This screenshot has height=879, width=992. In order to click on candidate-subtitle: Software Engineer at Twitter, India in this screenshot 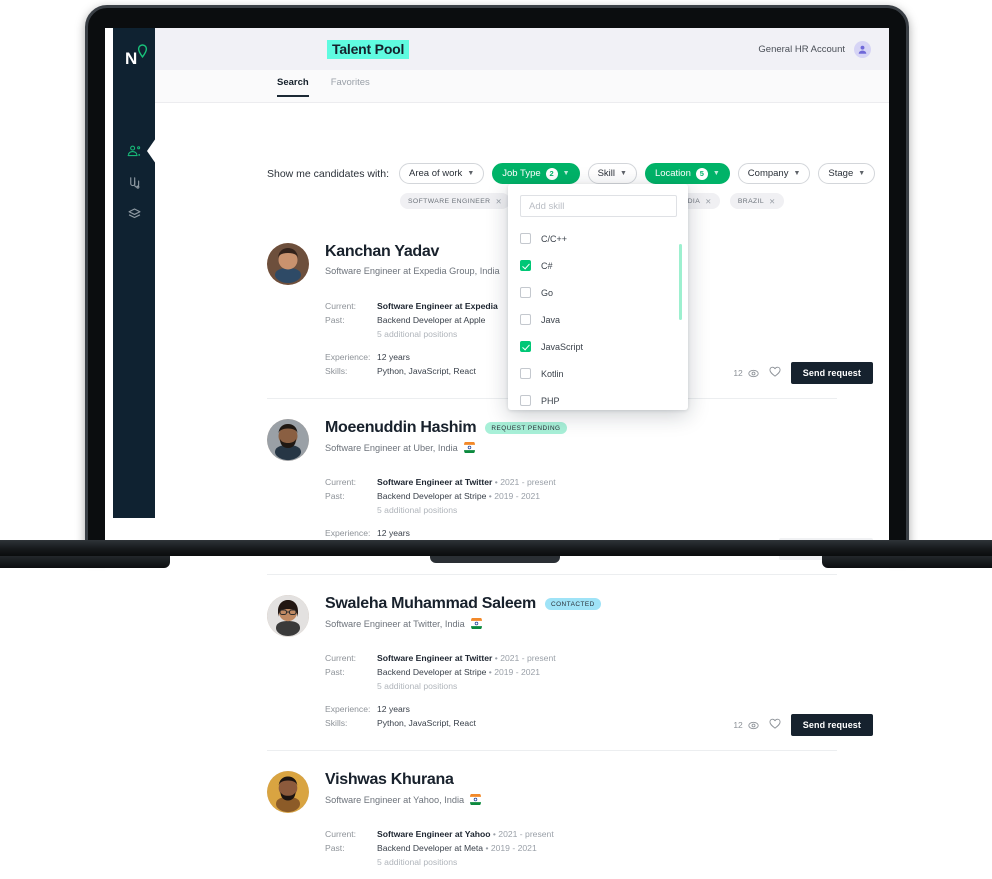, I will do `click(395, 623)`.